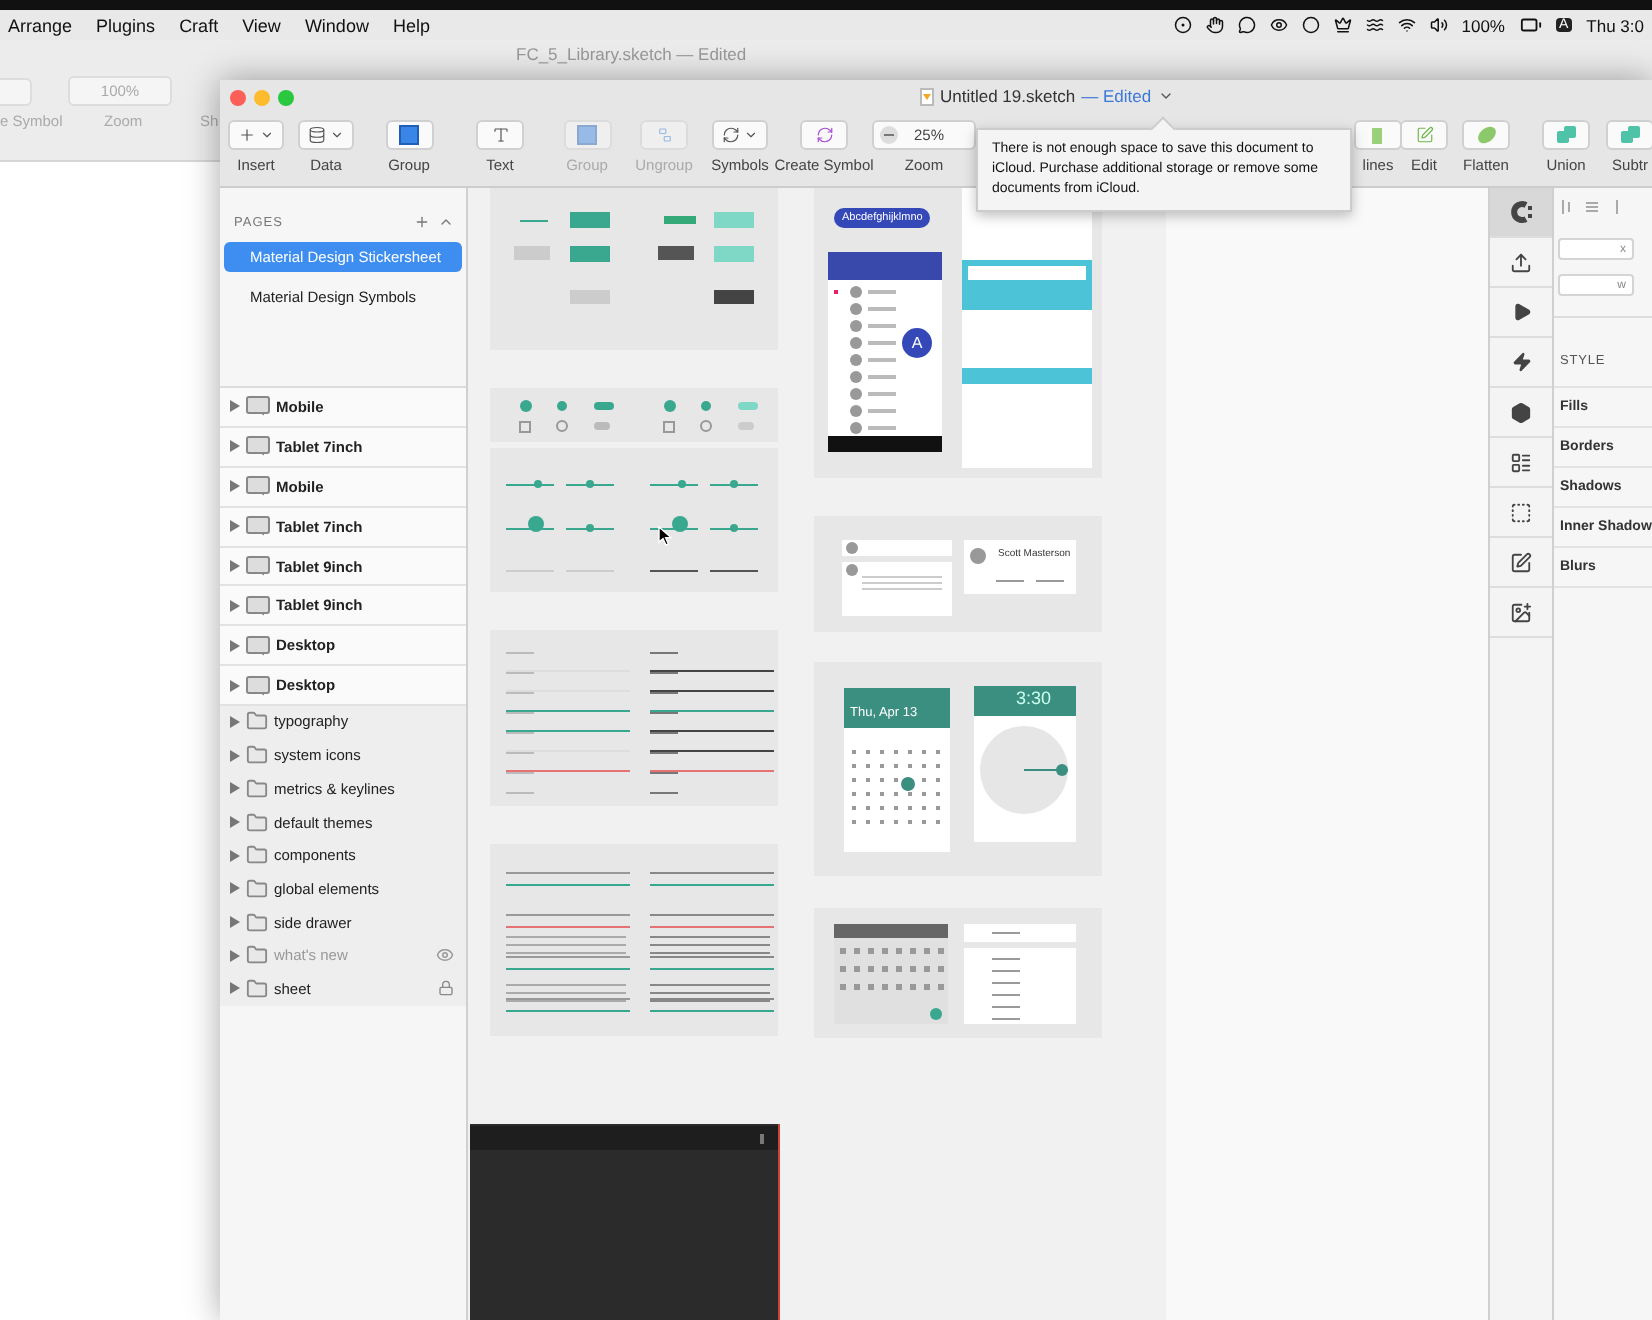  I want to click on ungroup-icon, so click(664, 135).